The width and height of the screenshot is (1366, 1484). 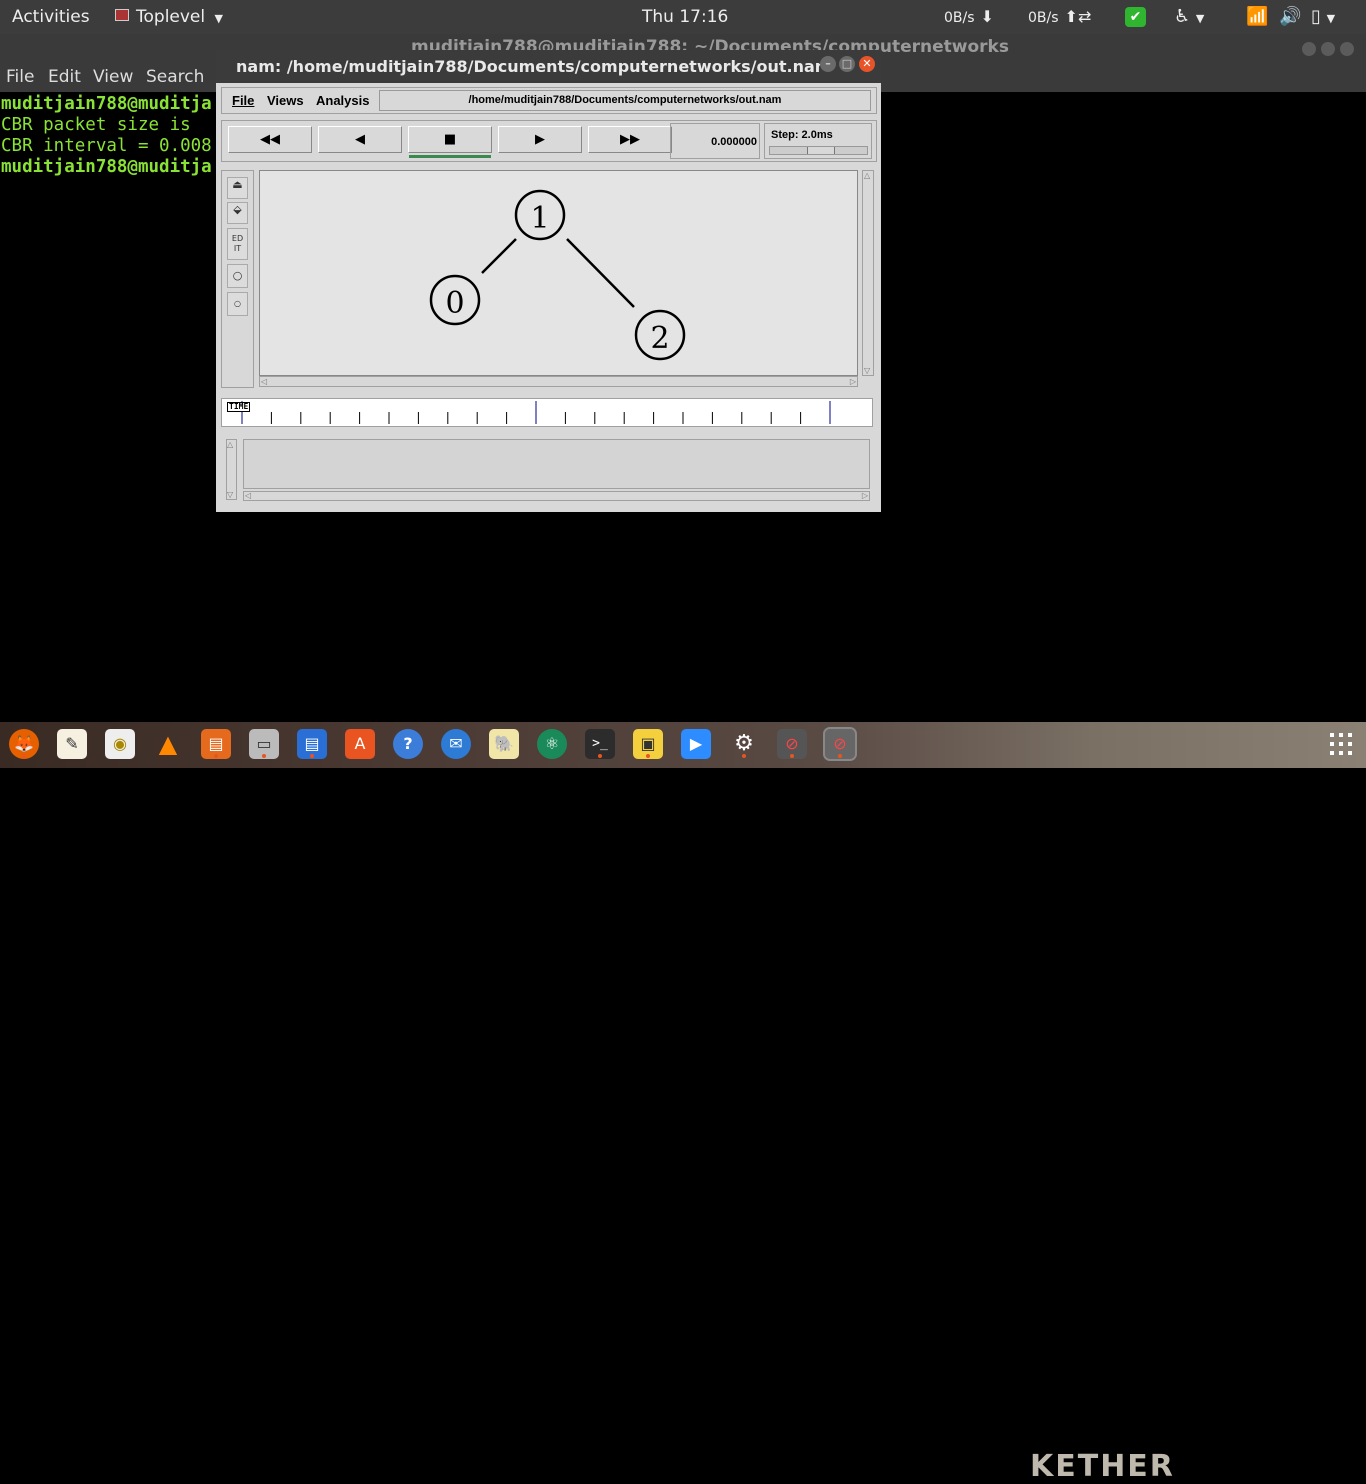 What do you see at coordinates (504, 744) in the screenshot?
I see `terminal-emulator-icon: 🐘` at bounding box center [504, 744].